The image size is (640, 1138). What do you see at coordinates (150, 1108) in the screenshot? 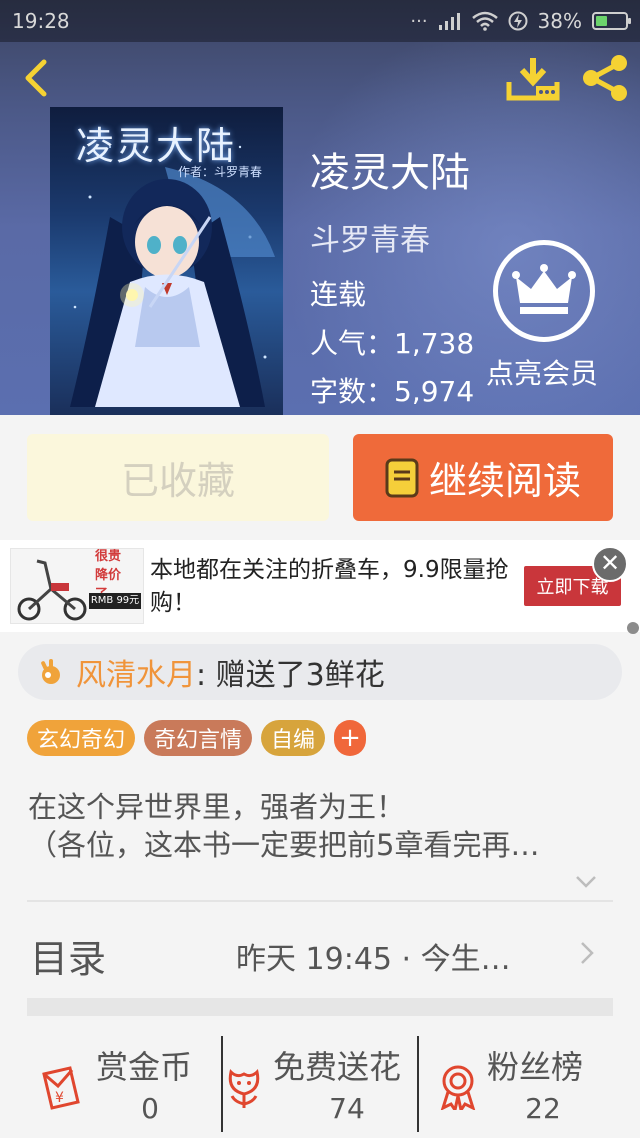
I see `stat-value: 0` at bounding box center [150, 1108].